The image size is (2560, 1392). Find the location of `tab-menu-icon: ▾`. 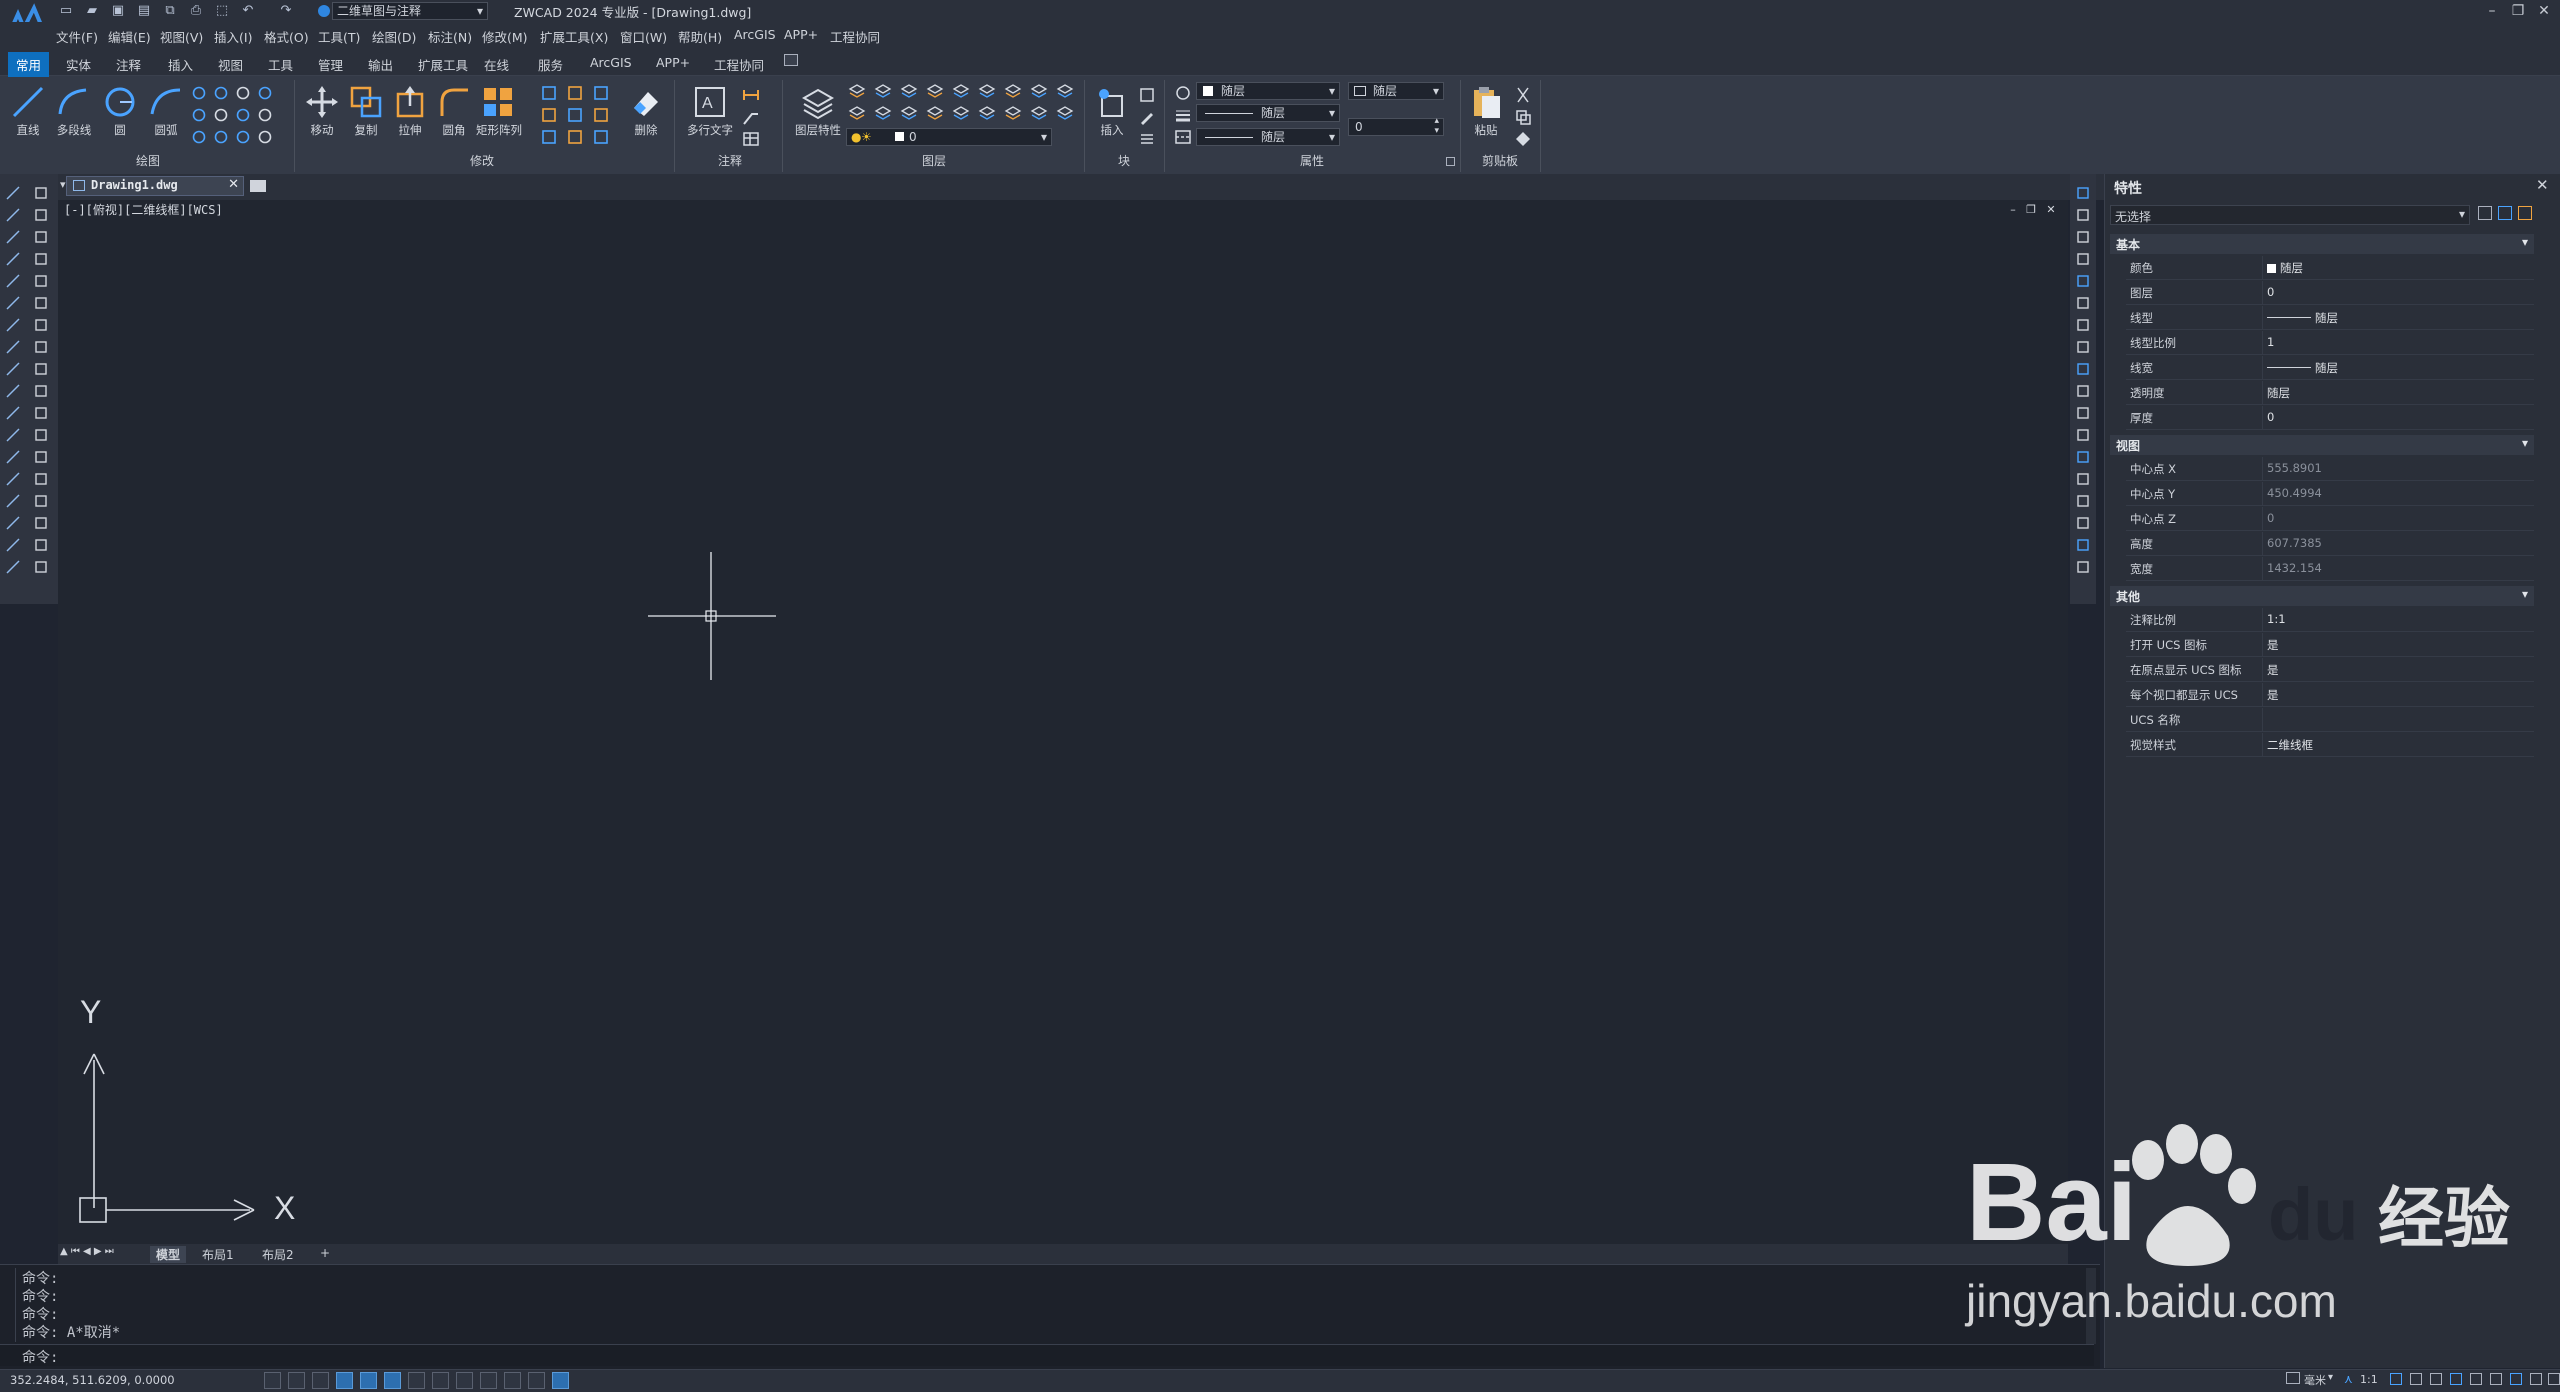

tab-menu-icon: ▾ is located at coordinates (63, 184).